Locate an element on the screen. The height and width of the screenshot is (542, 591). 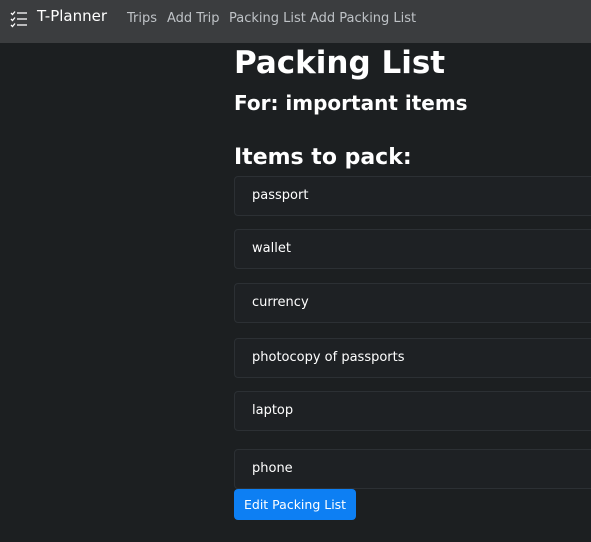
brand-link: T-Planner is located at coordinates (72, 16).